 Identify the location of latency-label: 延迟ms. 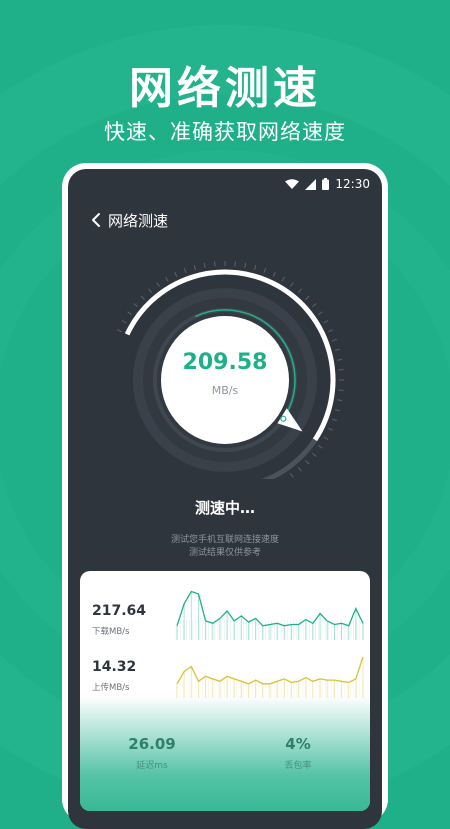
(152, 764).